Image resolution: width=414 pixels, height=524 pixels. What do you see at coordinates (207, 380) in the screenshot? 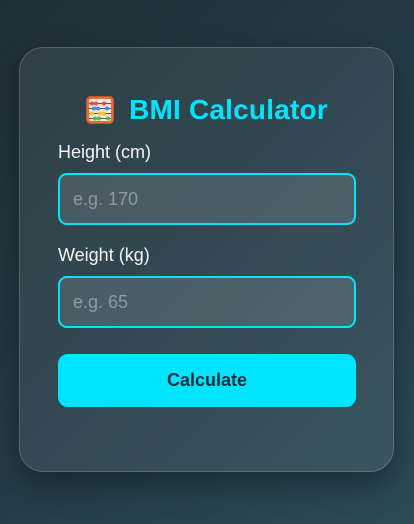
I see `calculate-button: Calculate` at bounding box center [207, 380].